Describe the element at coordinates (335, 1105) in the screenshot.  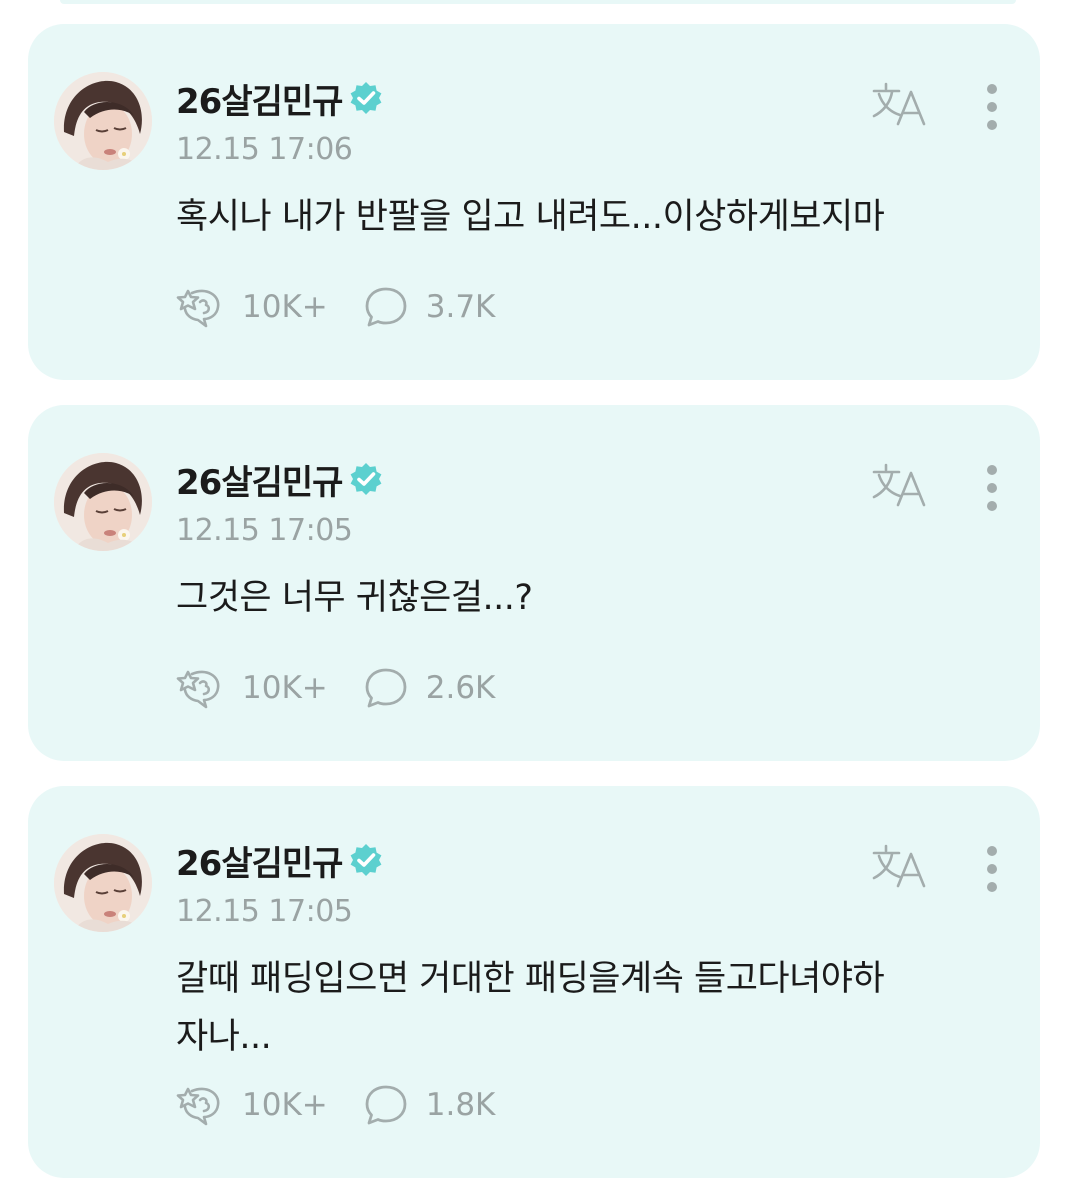
I see `post-actions: 10K+ 1.8K` at that location.